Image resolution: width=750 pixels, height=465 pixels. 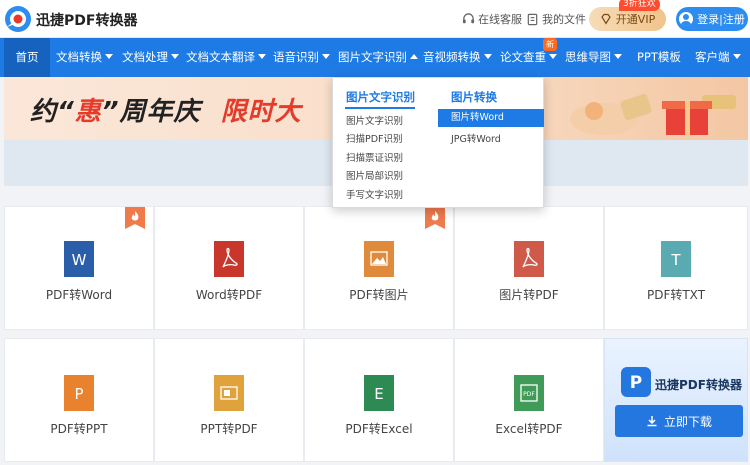 I want to click on download-now-label: 立即下载, so click(x=687, y=421).